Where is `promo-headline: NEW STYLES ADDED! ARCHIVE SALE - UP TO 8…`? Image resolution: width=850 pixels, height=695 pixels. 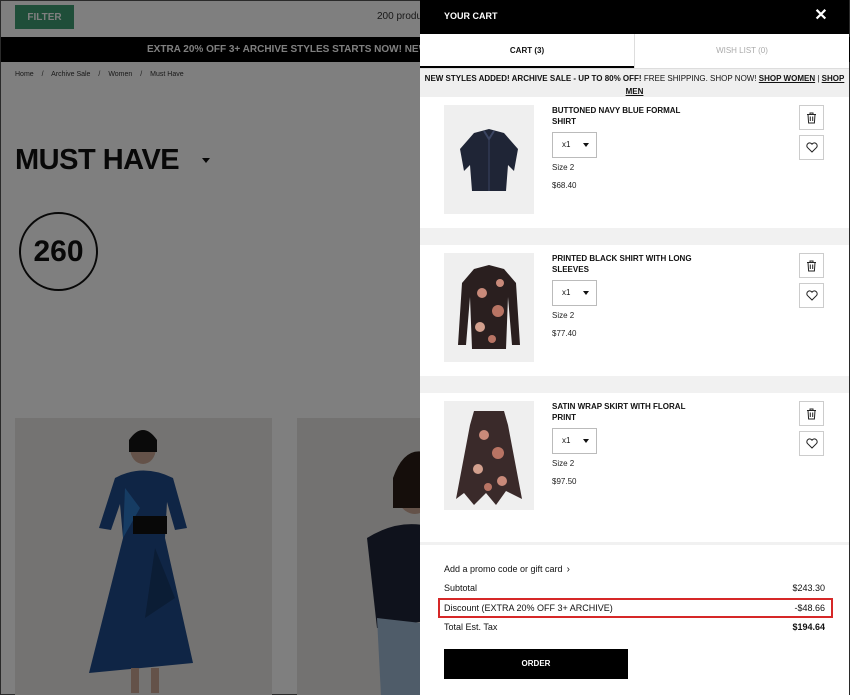
promo-headline: NEW STYLES ADDED! ARCHIVE SALE - UP TO 8… is located at coordinates (533, 78).